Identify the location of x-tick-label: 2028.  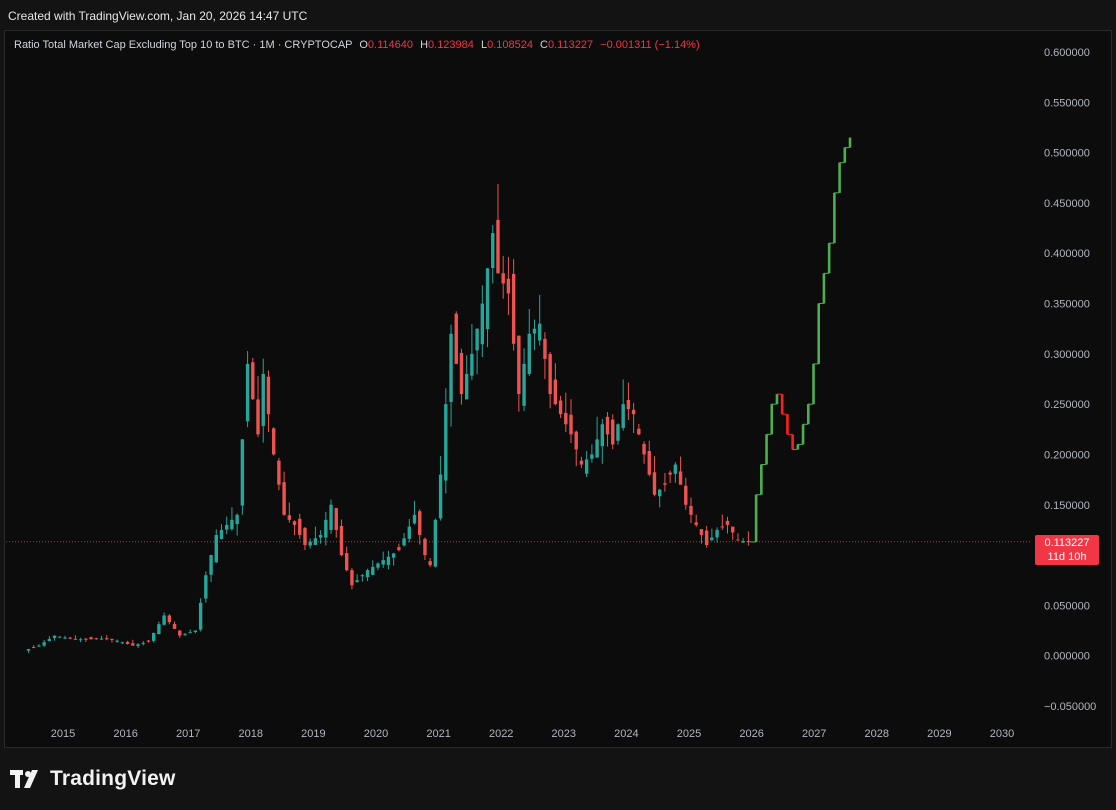
(877, 734).